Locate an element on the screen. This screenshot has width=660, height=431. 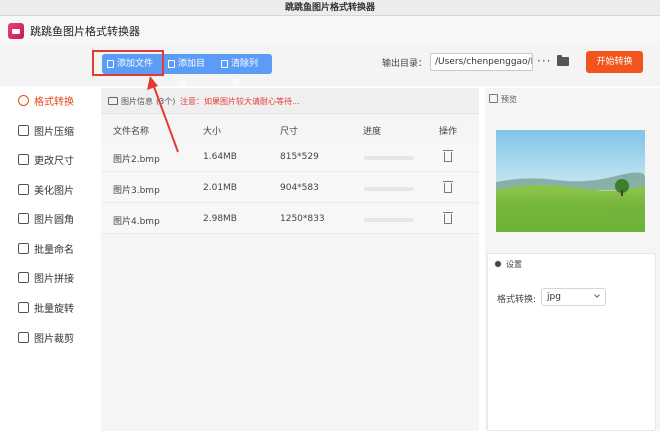
file-dims: 904*583 is located at coordinates (299, 188).